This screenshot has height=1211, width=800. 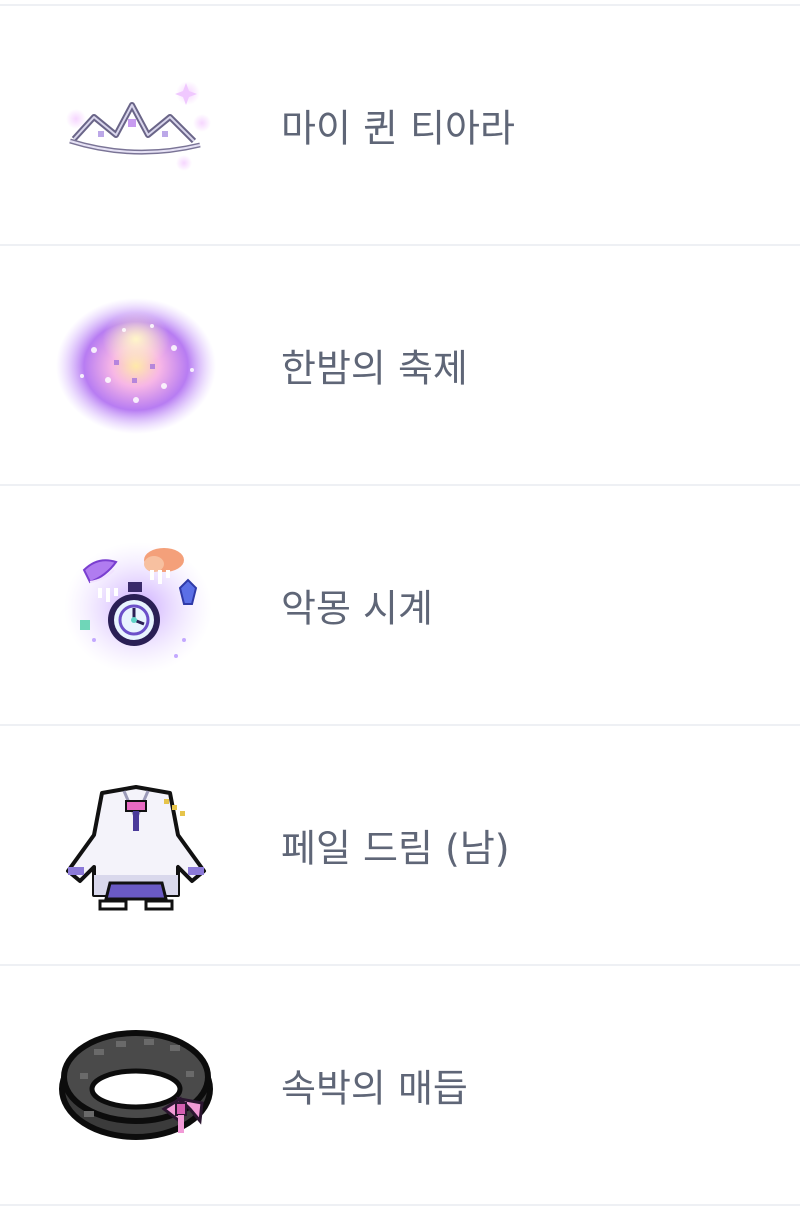 I want to click on bondage-knot-collar-icon, so click(x=136, y=1085).